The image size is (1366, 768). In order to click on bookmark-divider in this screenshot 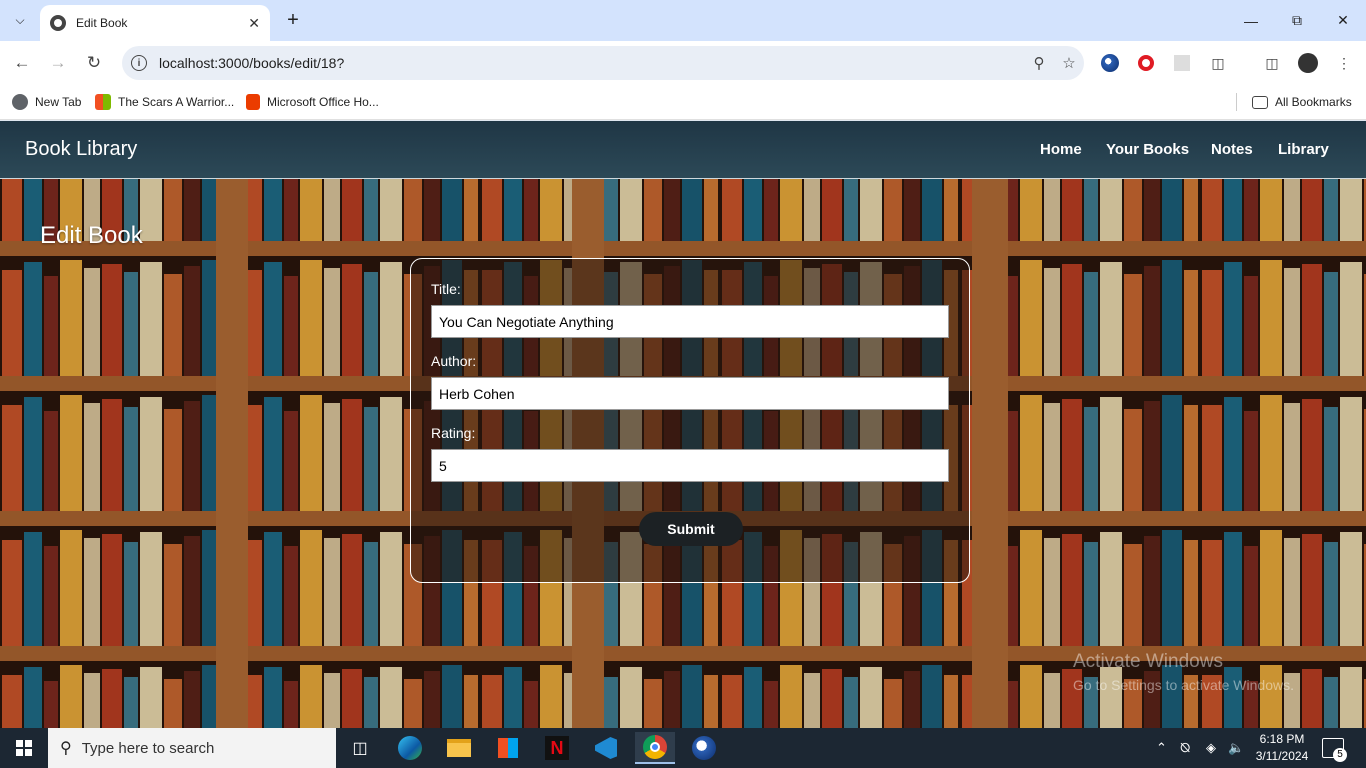, I will do `click(1236, 102)`.